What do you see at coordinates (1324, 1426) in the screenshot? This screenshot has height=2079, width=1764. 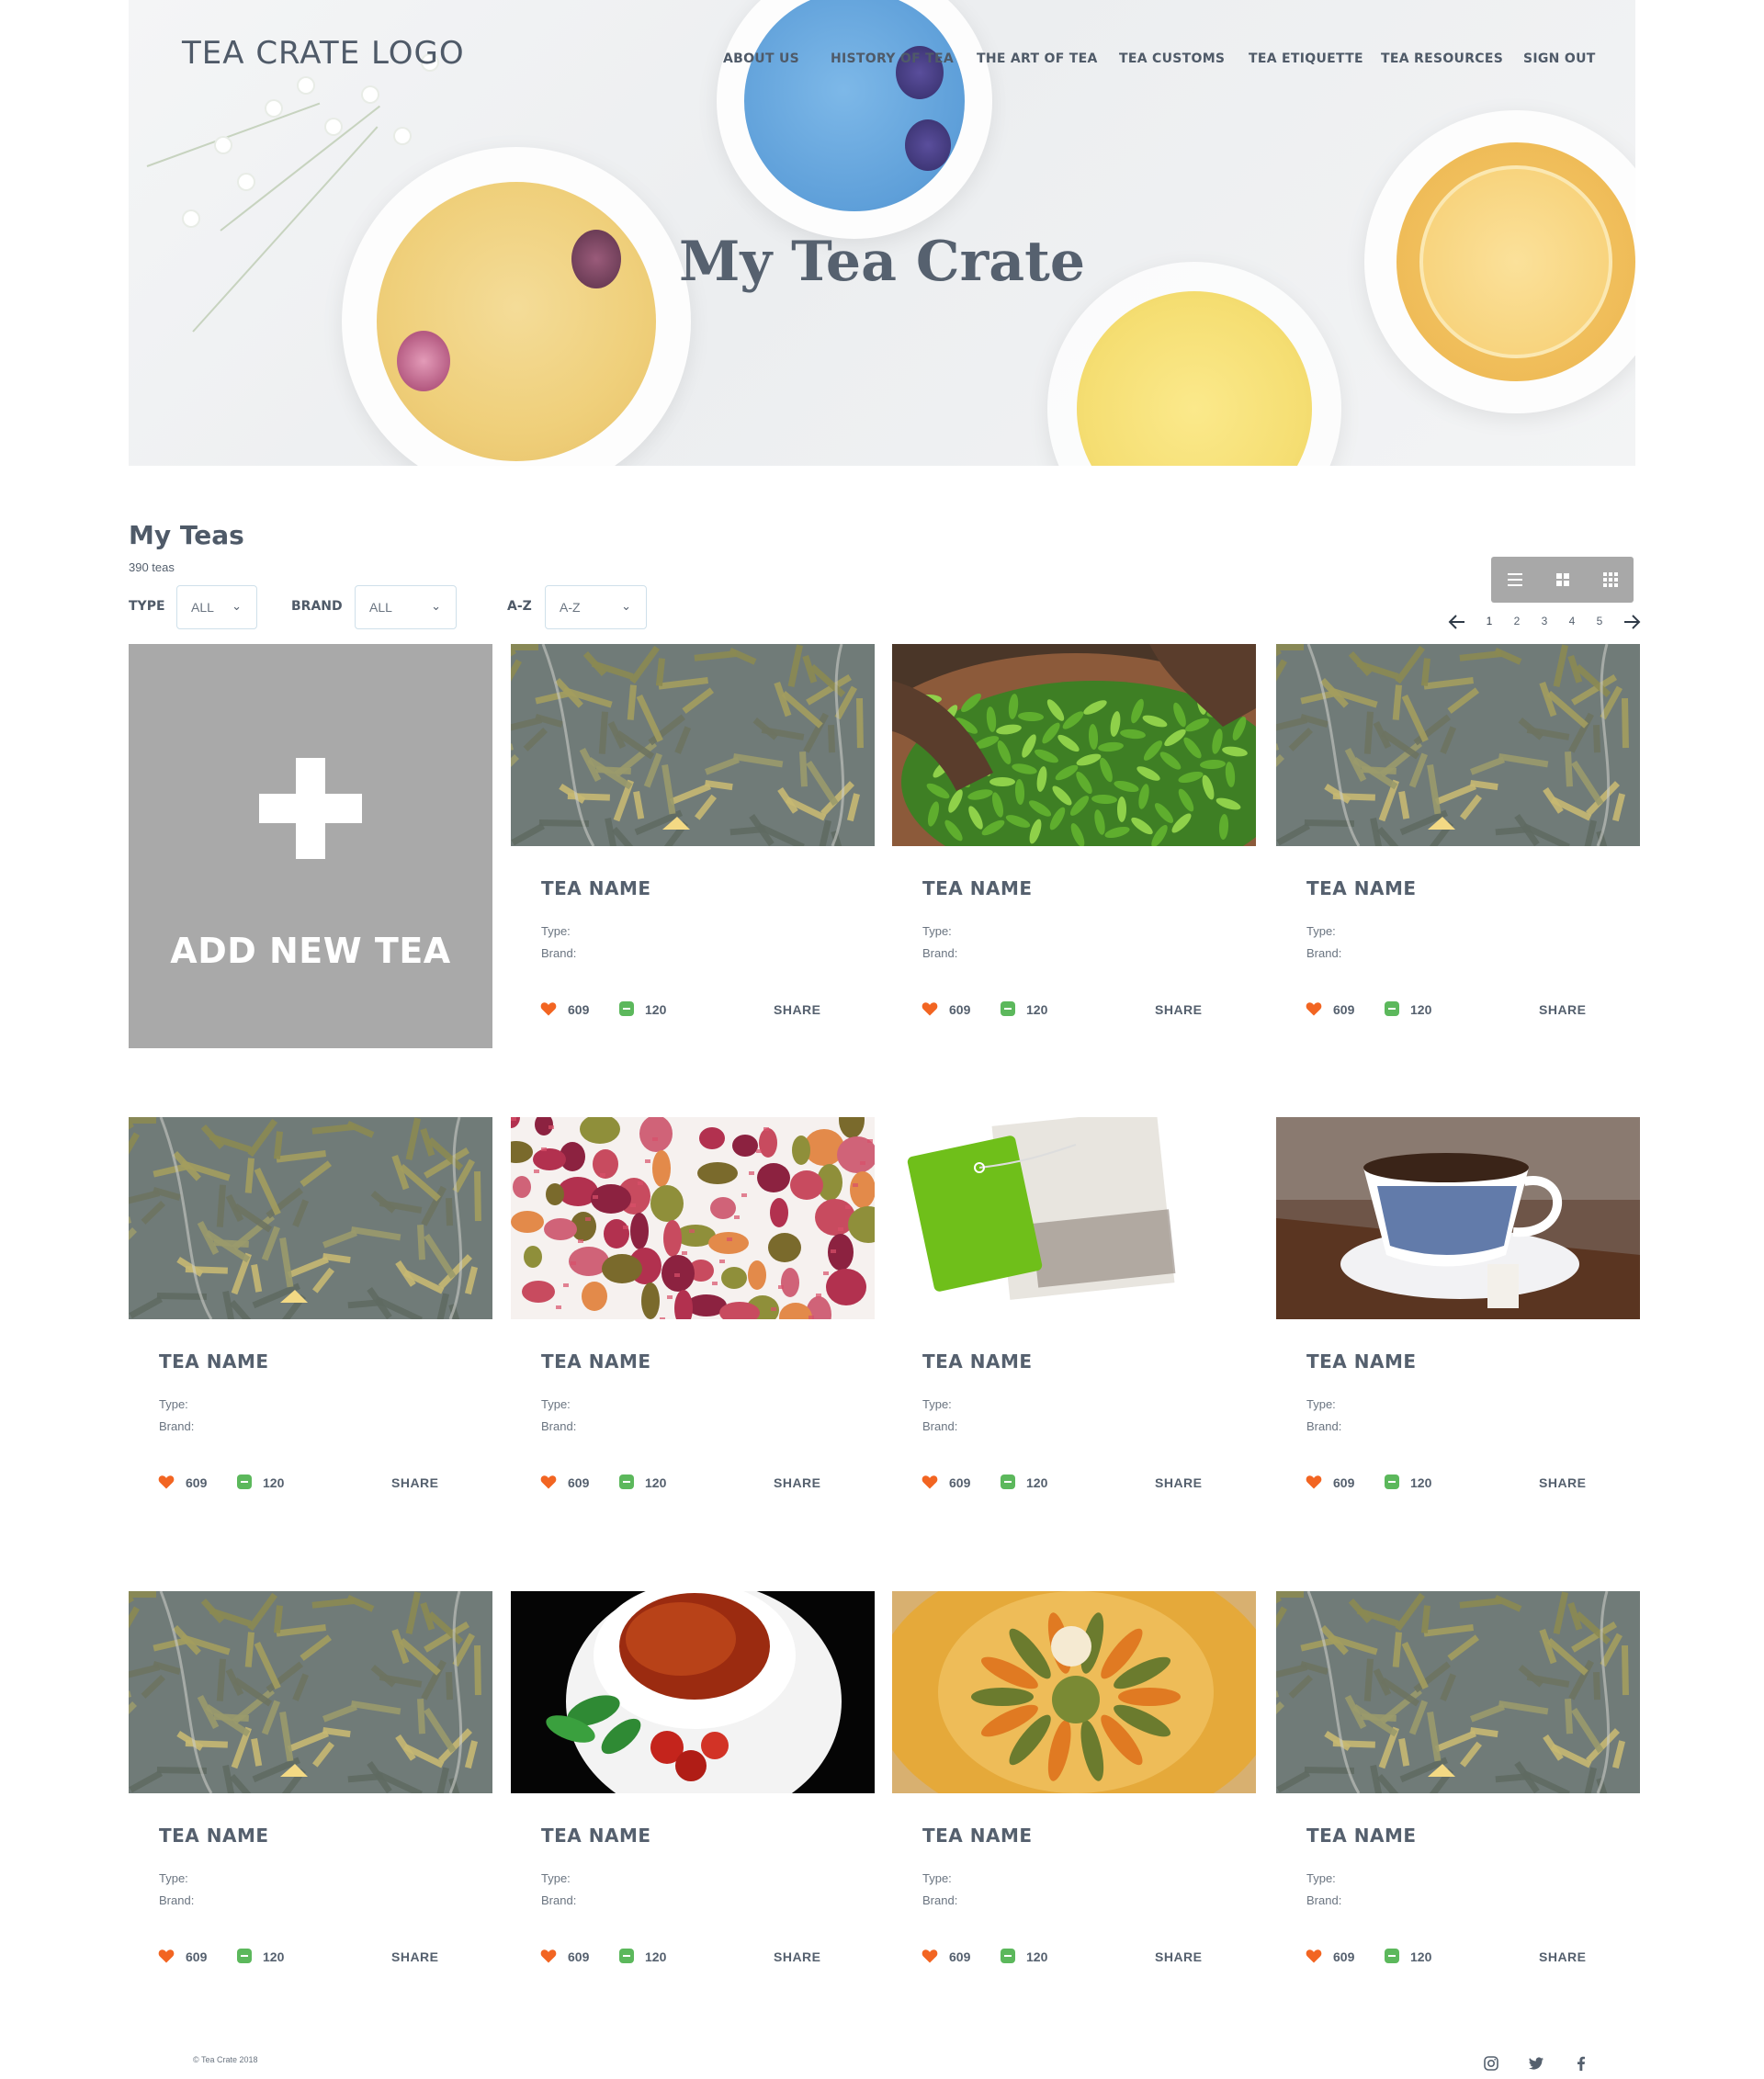 I see `tea-brand-label: Brand:` at bounding box center [1324, 1426].